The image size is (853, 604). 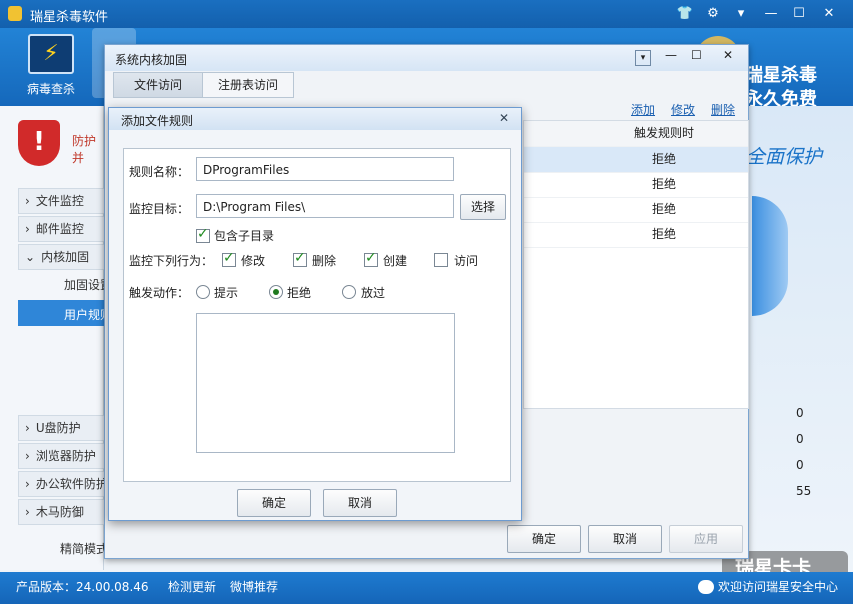 What do you see at coordinates (300, 258) in the screenshot?
I see `behavior-delete-checkbox` at bounding box center [300, 258].